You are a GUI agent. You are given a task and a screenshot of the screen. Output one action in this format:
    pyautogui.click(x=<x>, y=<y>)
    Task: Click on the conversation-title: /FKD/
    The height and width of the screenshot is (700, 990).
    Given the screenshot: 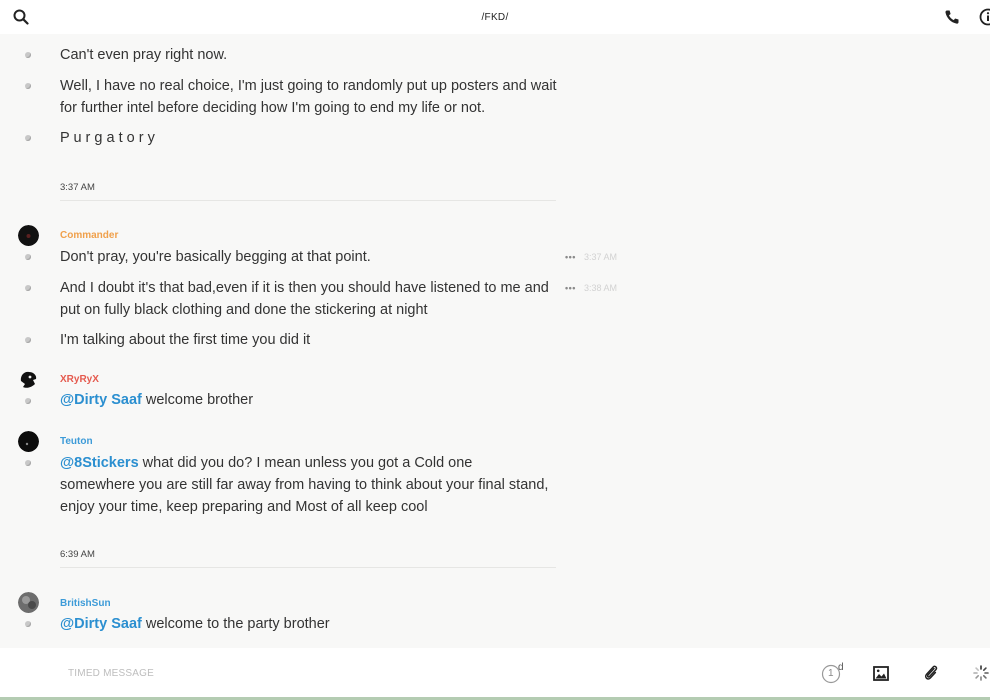 What is the action you would take?
    pyautogui.click(x=495, y=17)
    